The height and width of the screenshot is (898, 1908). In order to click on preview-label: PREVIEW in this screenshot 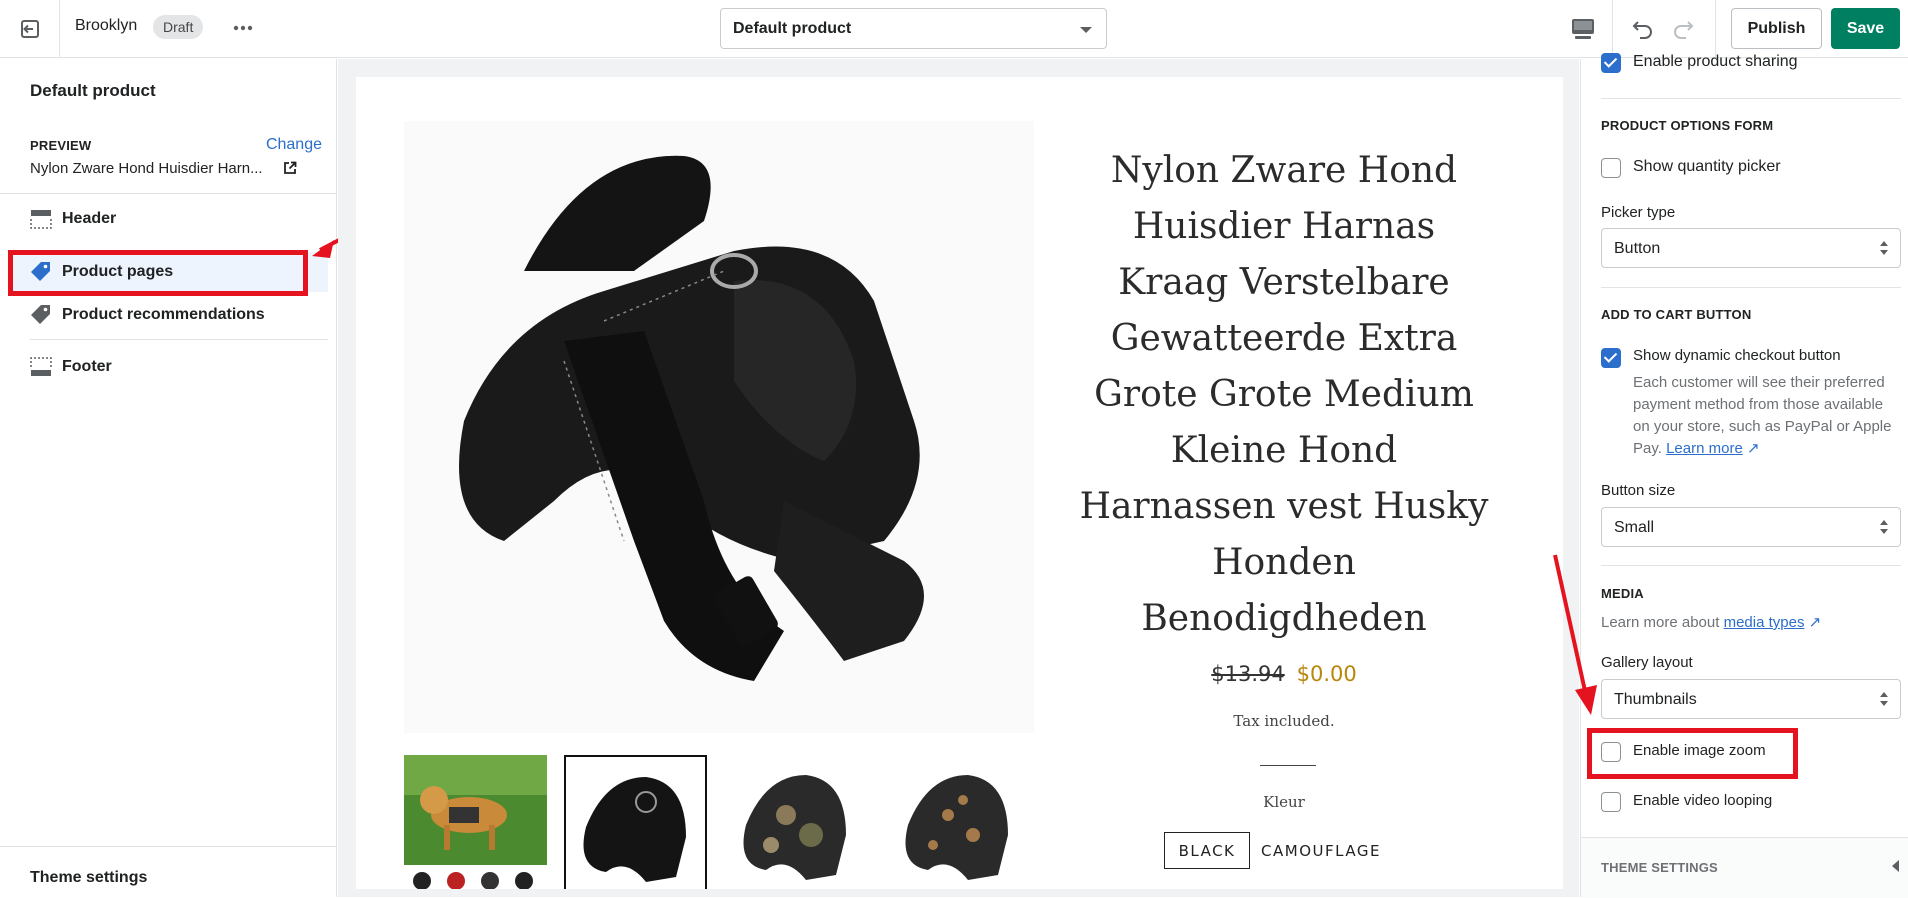, I will do `click(61, 145)`.